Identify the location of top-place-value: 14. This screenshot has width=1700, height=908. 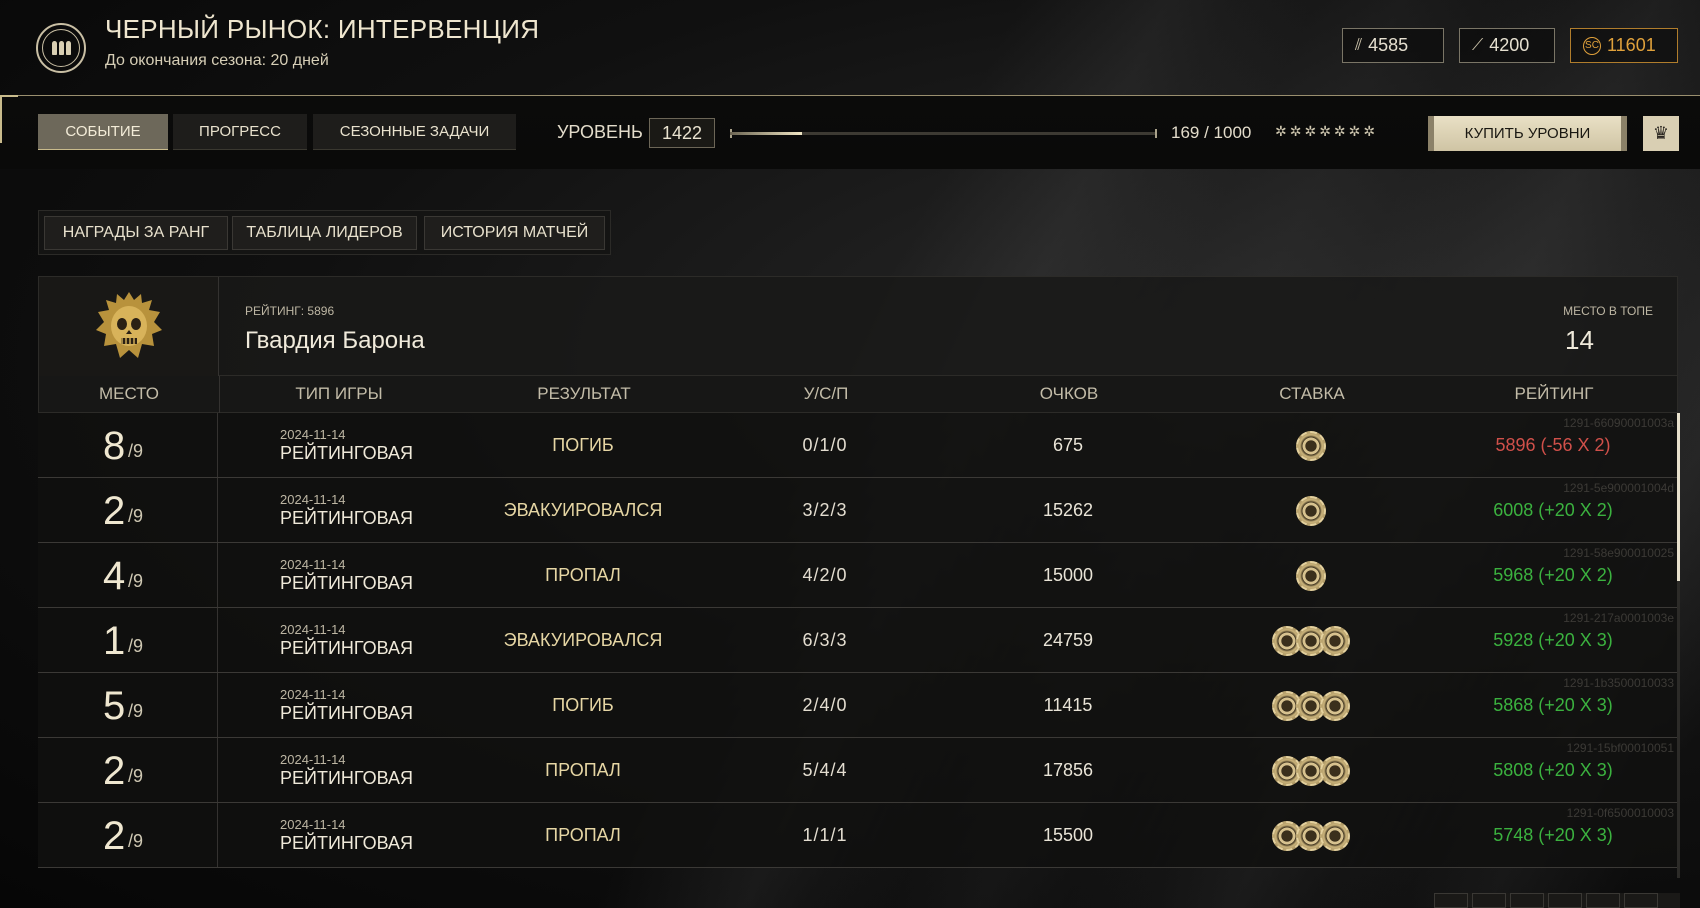
(1579, 340).